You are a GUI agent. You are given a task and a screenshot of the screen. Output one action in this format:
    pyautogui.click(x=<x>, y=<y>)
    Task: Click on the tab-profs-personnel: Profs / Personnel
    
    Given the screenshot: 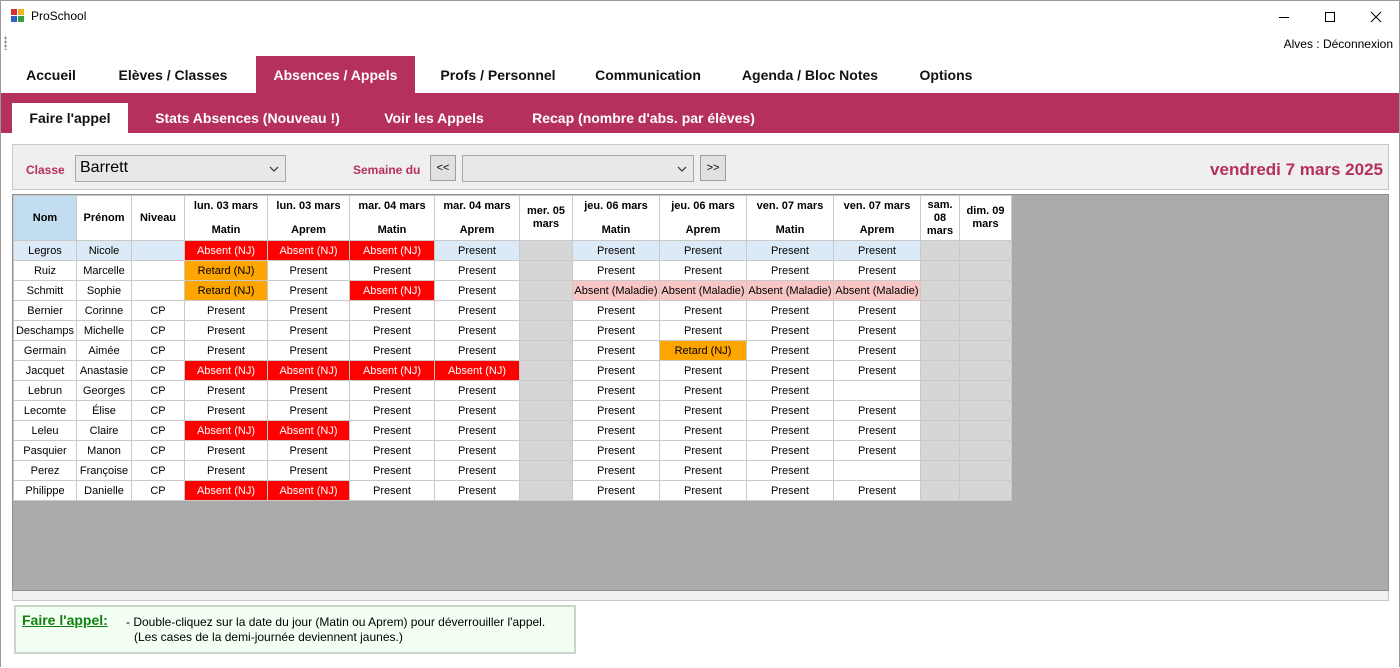 What is the action you would take?
    pyautogui.click(x=498, y=74)
    